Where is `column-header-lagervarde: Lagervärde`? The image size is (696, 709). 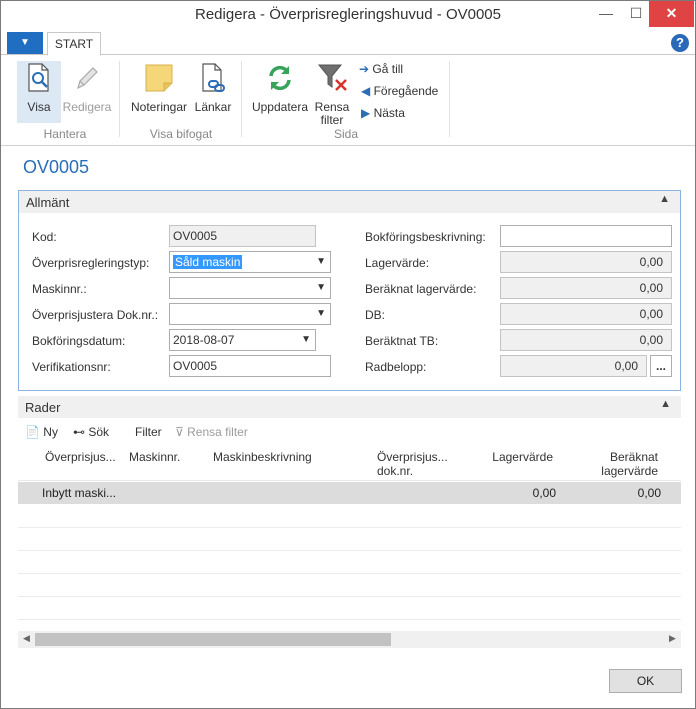
column-header-lagervarde: Lagervärde is located at coordinates (517, 457).